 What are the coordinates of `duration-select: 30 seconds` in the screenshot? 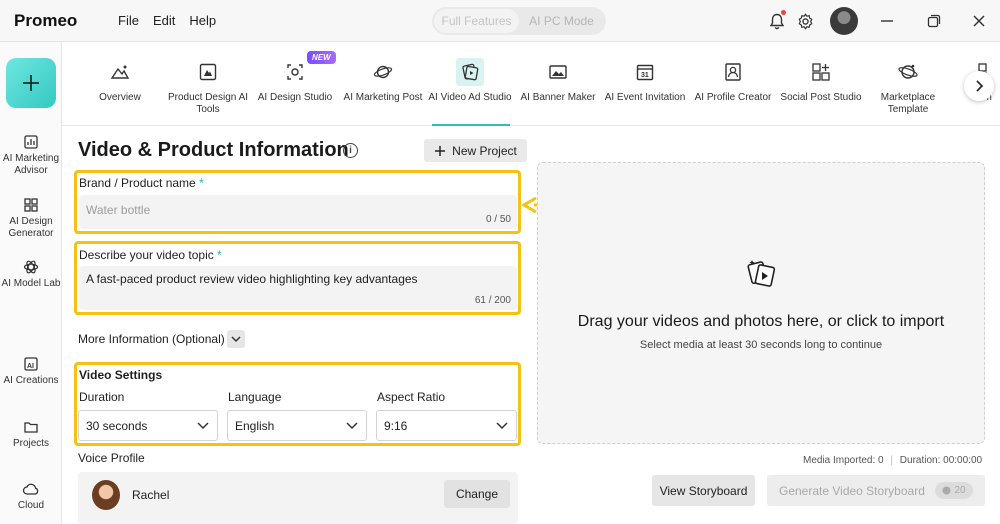 It's located at (148, 425).